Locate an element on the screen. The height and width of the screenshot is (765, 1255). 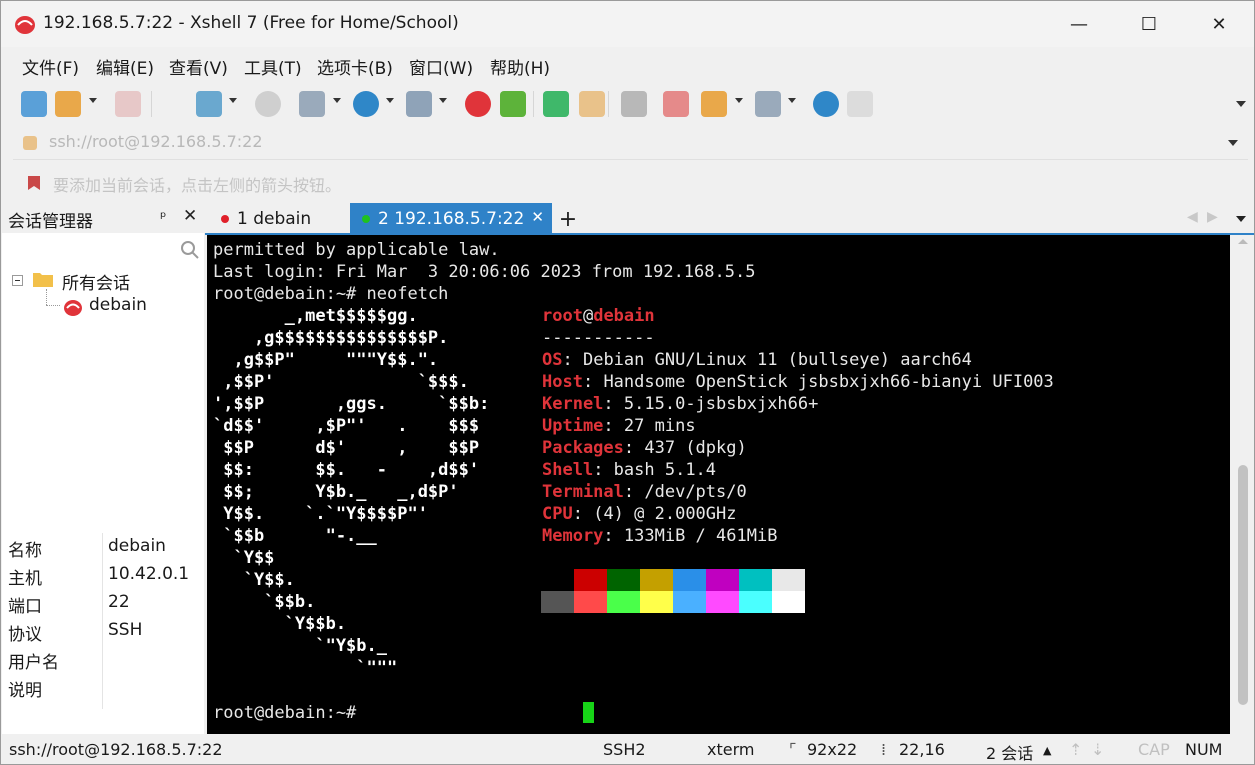
cursor-position-icon: ⁞ is located at coordinates (884, 749).